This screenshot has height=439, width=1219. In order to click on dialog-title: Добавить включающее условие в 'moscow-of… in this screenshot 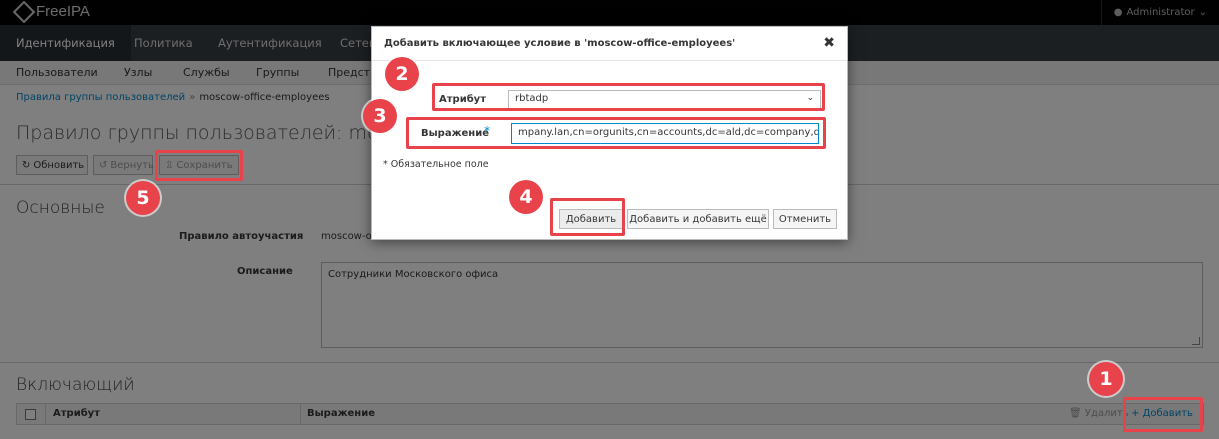, I will do `click(560, 43)`.